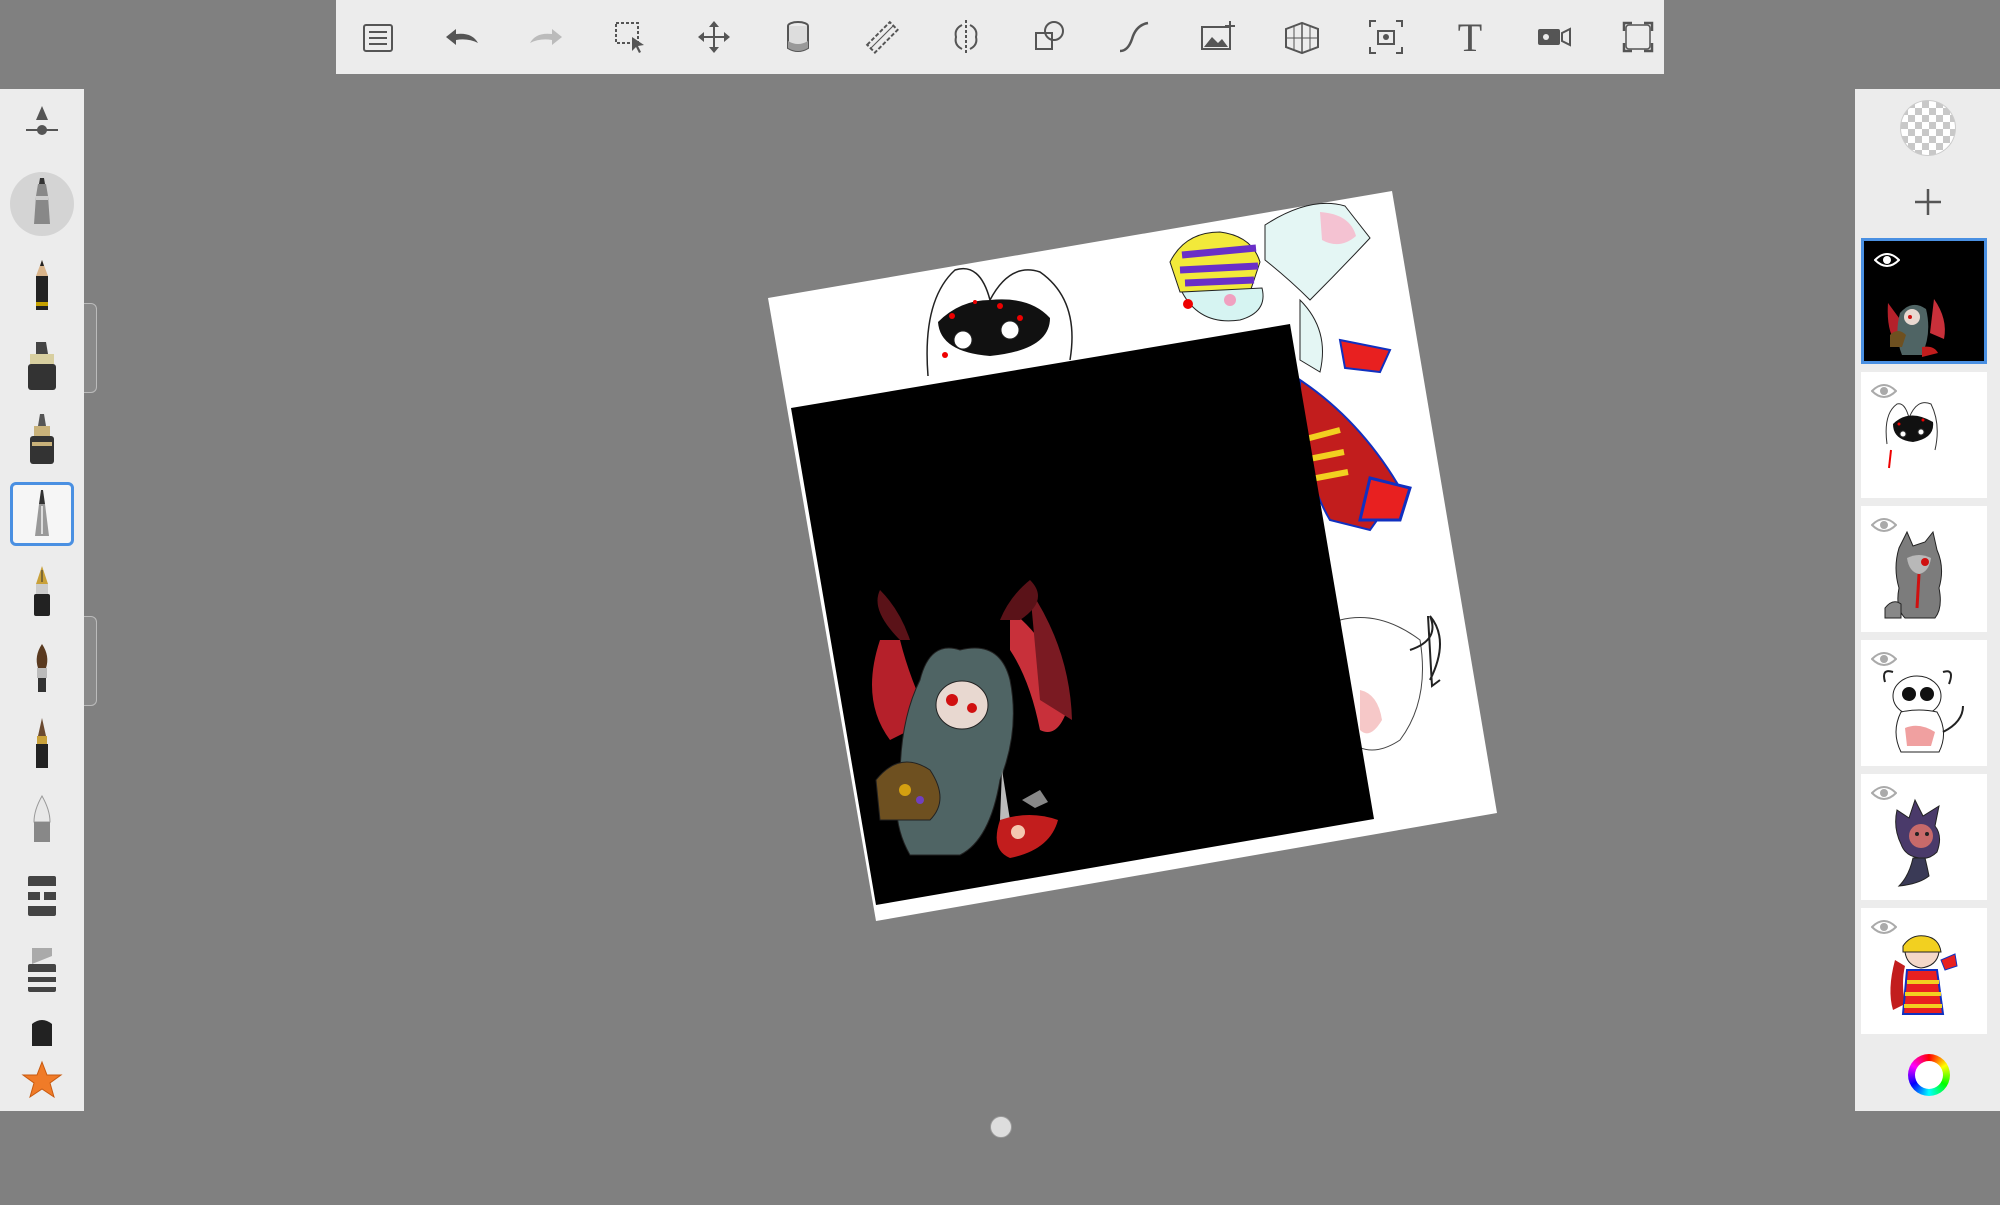  I want to click on canvas-black-layer, so click(1082, 614).